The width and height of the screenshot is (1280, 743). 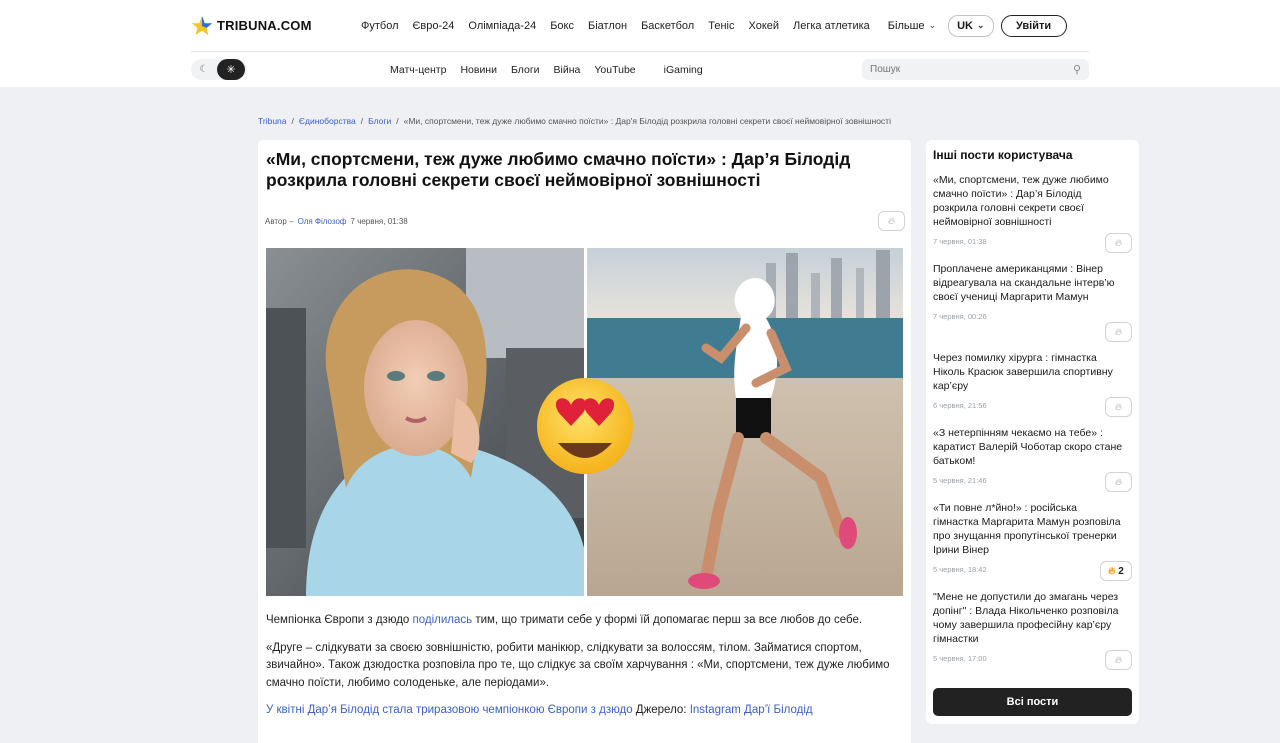 What do you see at coordinates (1077, 69) in the screenshot?
I see `search-icon: ⚲` at bounding box center [1077, 69].